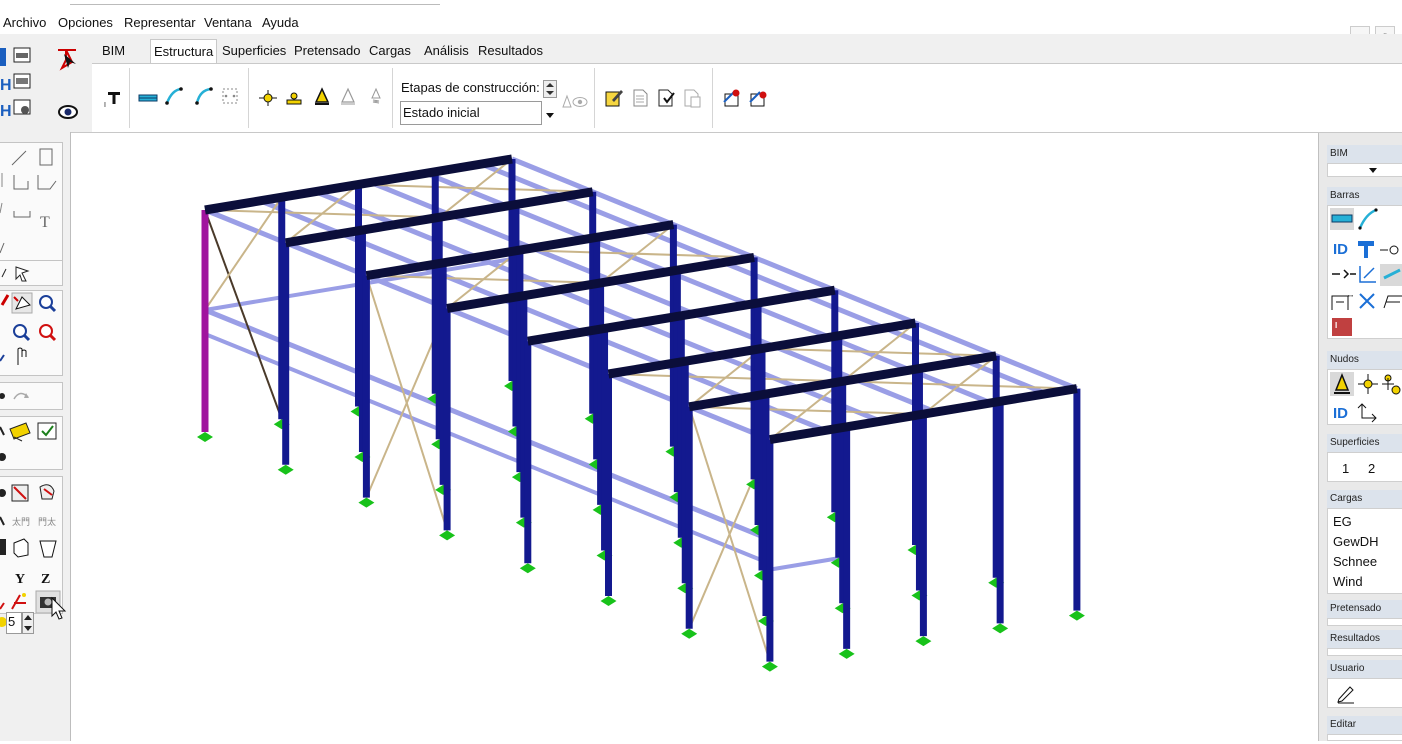 The image size is (1402, 744). What do you see at coordinates (19, 158) in the screenshot?
I see `line-tool-icon` at bounding box center [19, 158].